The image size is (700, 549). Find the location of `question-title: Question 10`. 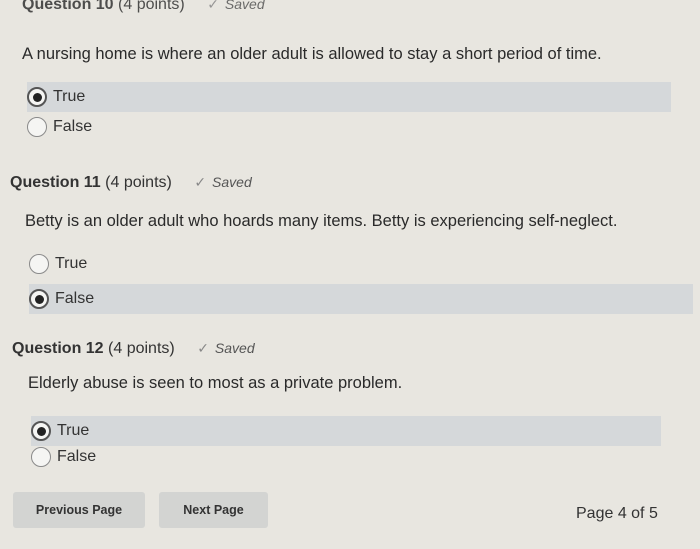

question-title: Question 10 is located at coordinates (68, 6).